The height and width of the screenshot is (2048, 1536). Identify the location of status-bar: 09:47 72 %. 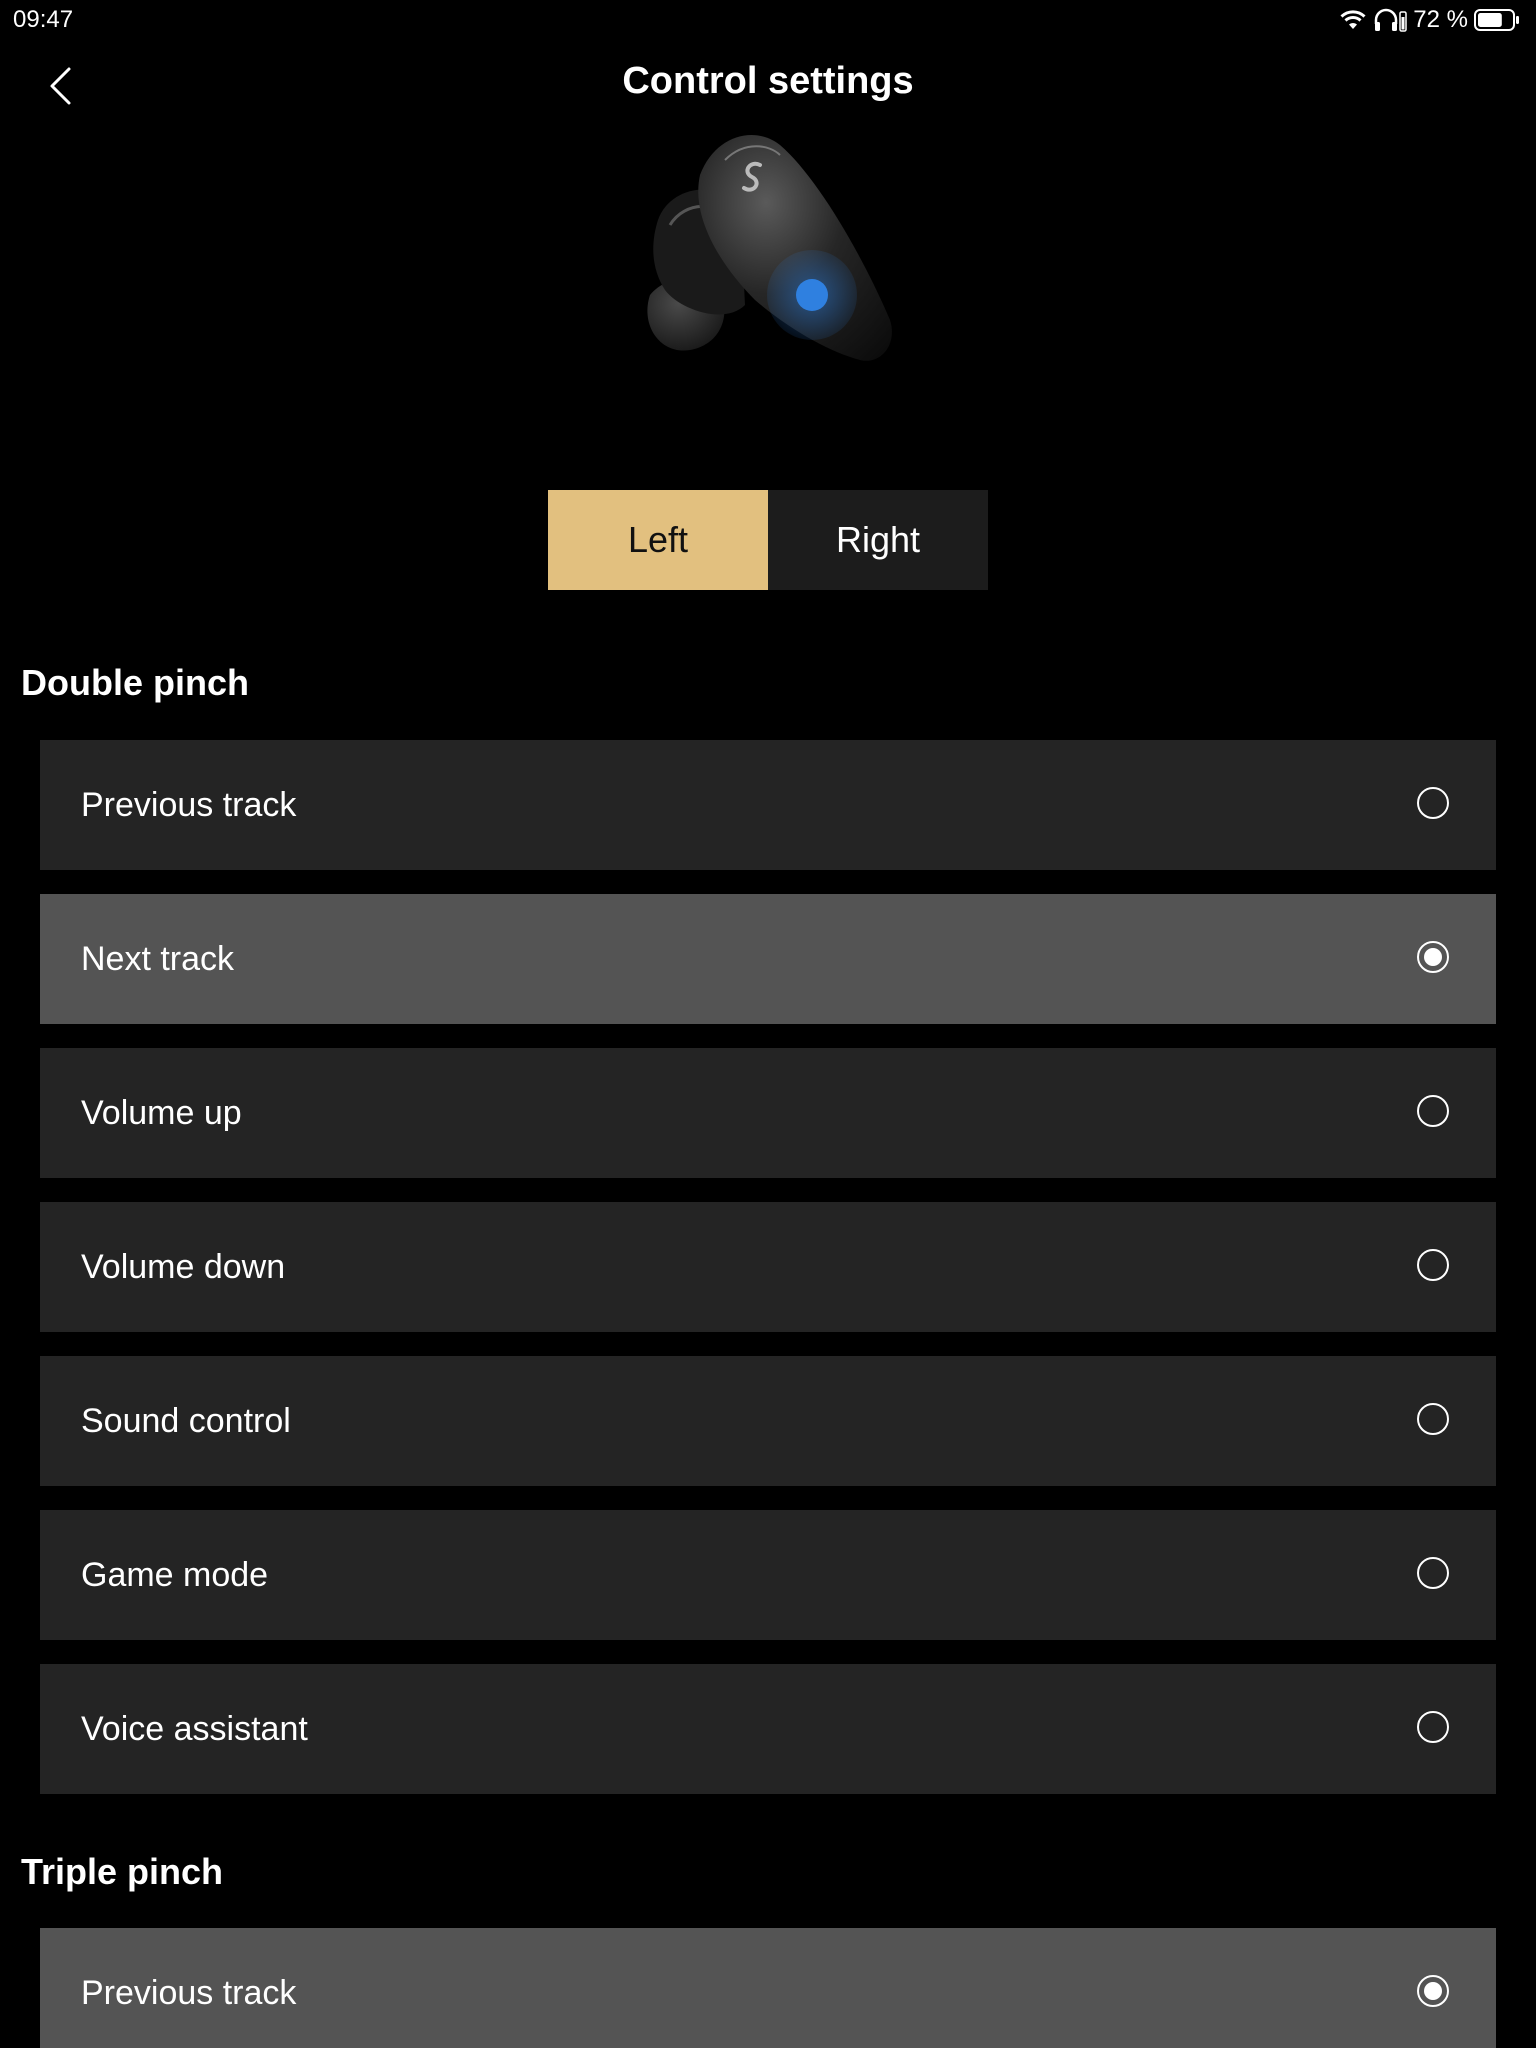
(768, 20).